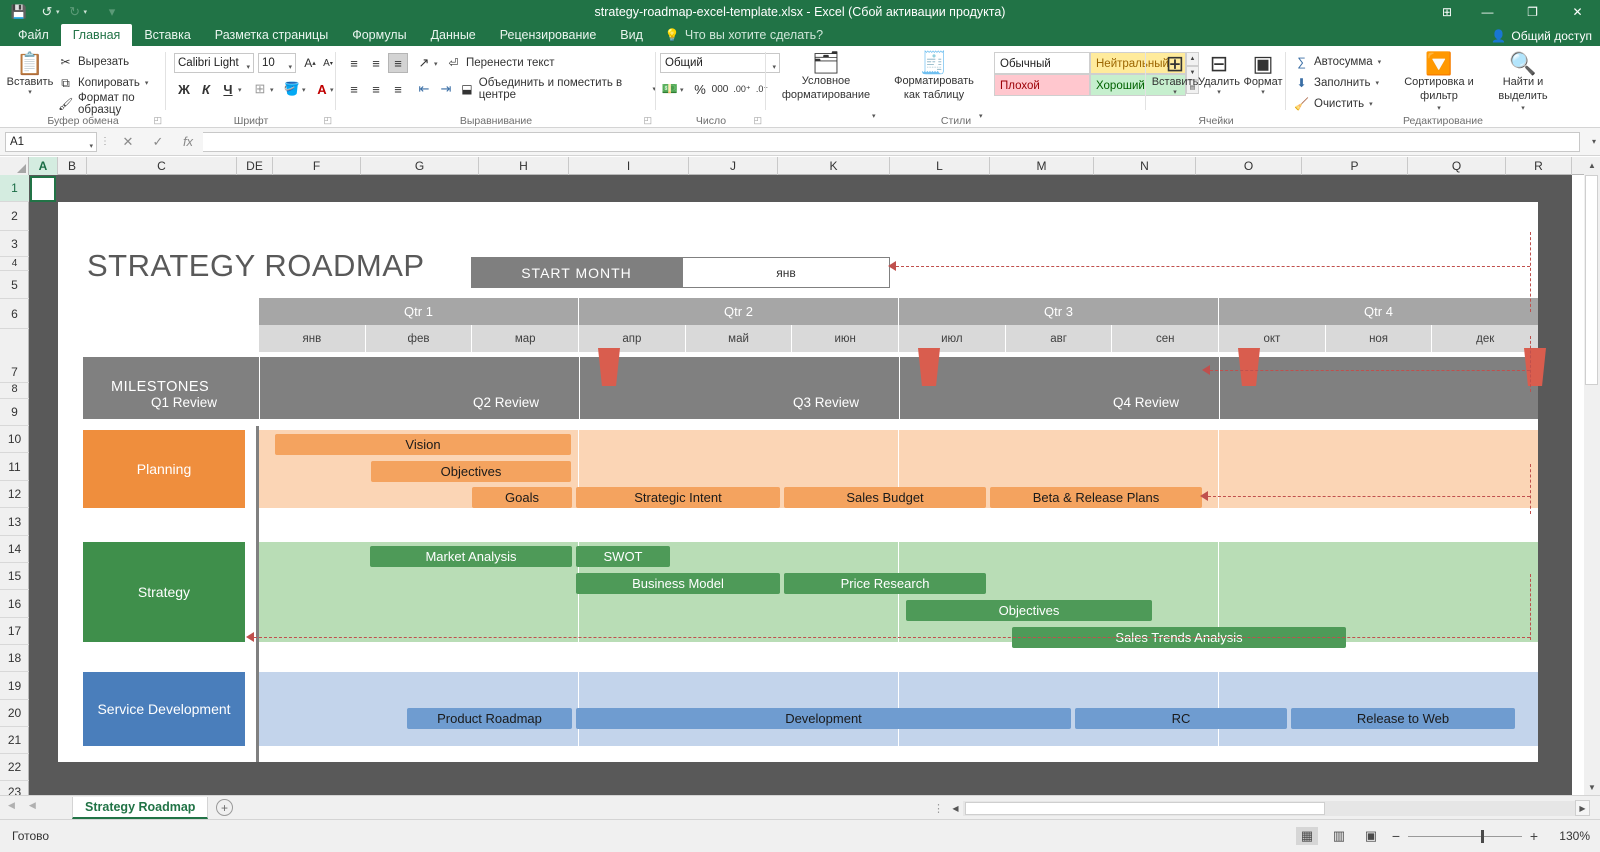 The height and width of the screenshot is (852, 1600). What do you see at coordinates (700, 89) in the screenshot?
I see `percent-format-button: %` at bounding box center [700, 89].